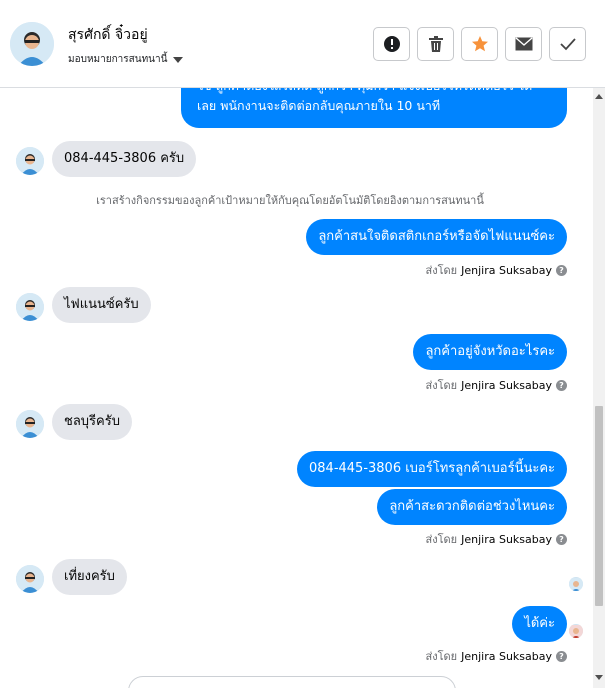 The height and width of the screenshot is (688, 605). I want to click on scroll-down-icon, so click(599, 677).